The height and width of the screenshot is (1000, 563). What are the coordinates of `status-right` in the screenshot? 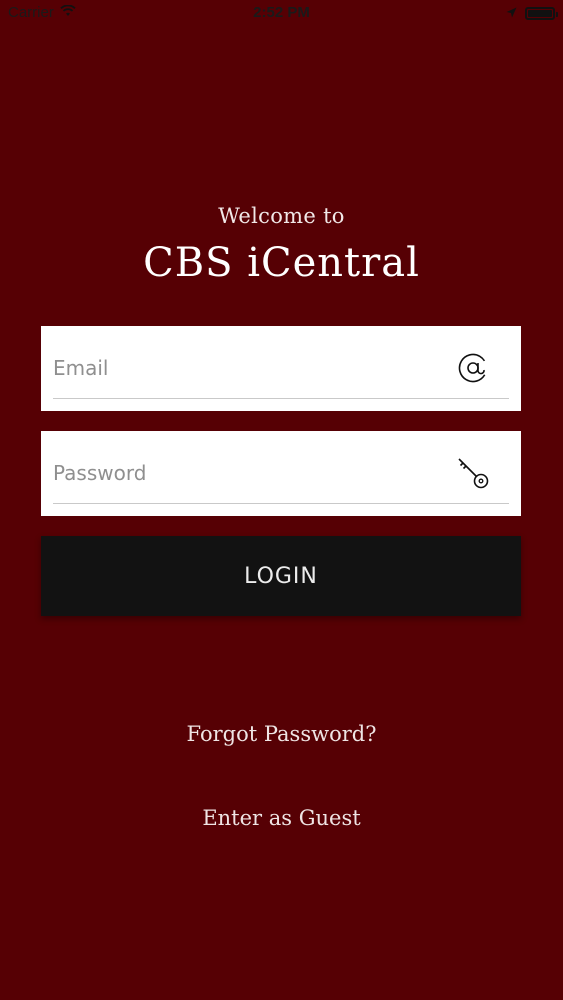 It's located at (532, 13).